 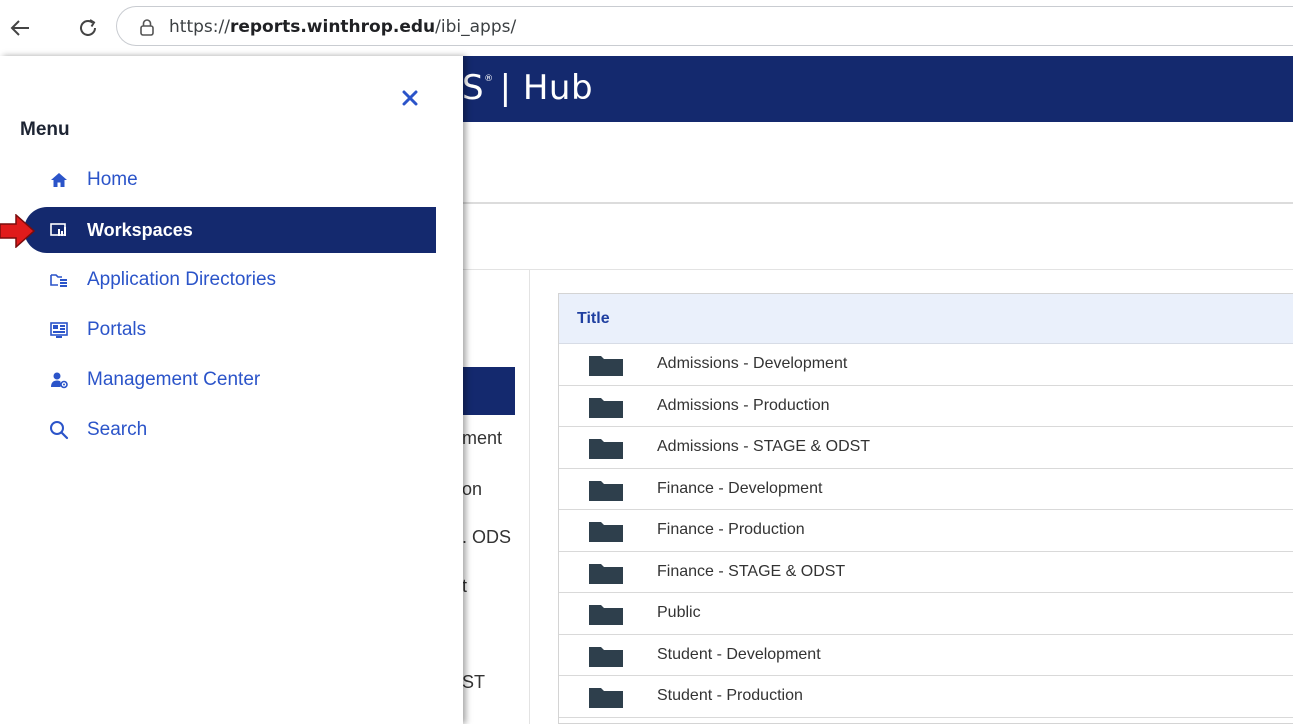 I want to click on lock-icon, so click(x=147, y=29).